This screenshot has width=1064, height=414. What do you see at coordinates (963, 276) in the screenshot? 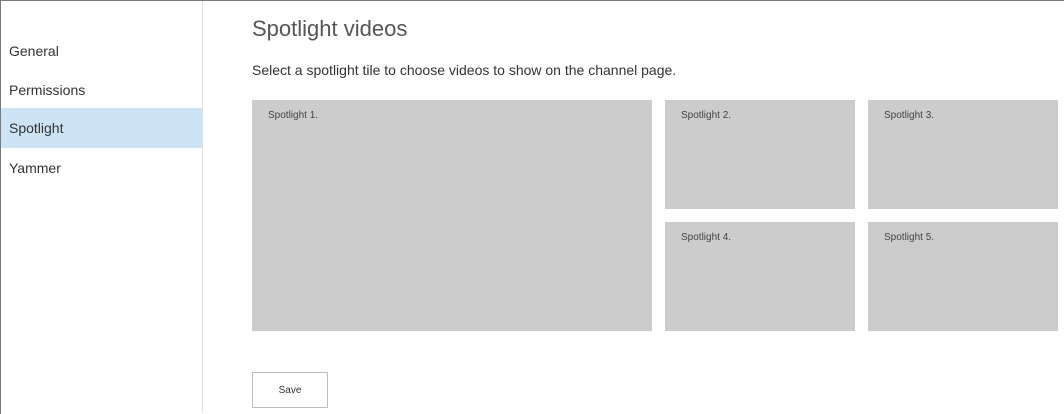
I see `spotlight-tile-5: Spotlight 5.` at bounding box center [963, 276].